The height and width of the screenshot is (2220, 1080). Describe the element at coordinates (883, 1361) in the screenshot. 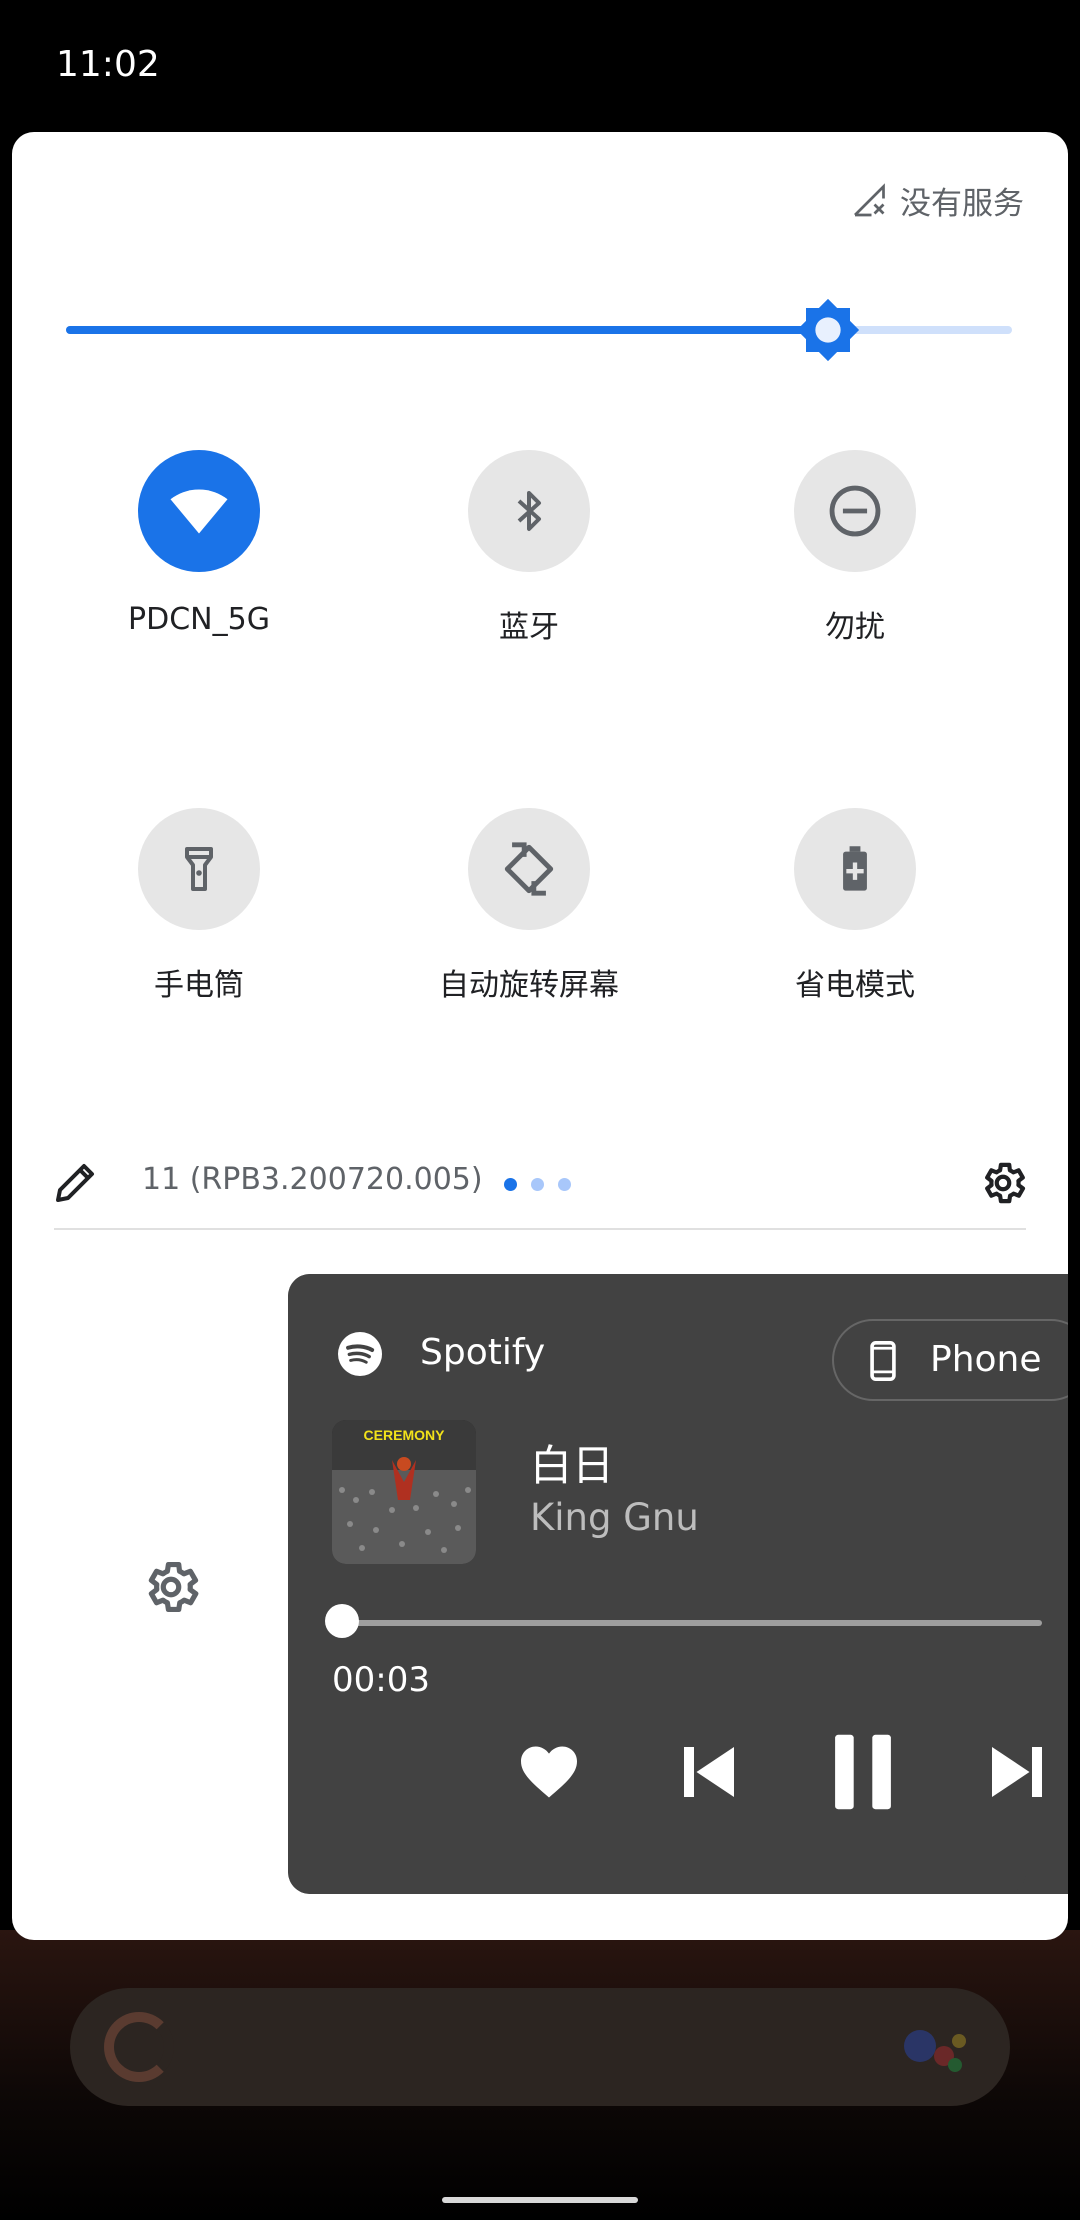

I see `phone-icon` at that location.